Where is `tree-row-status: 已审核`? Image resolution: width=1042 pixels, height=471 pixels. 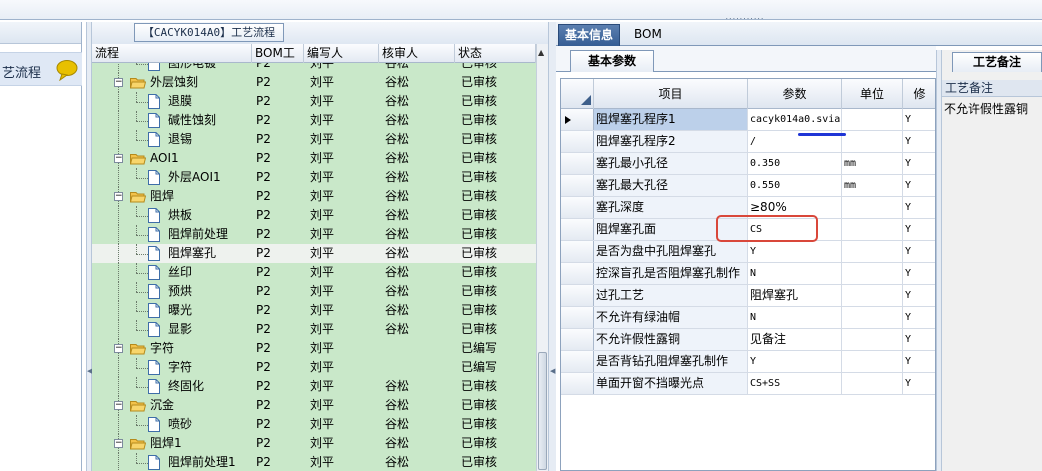
tree-row-status: 已审核 is located at coordinates (479, 253).